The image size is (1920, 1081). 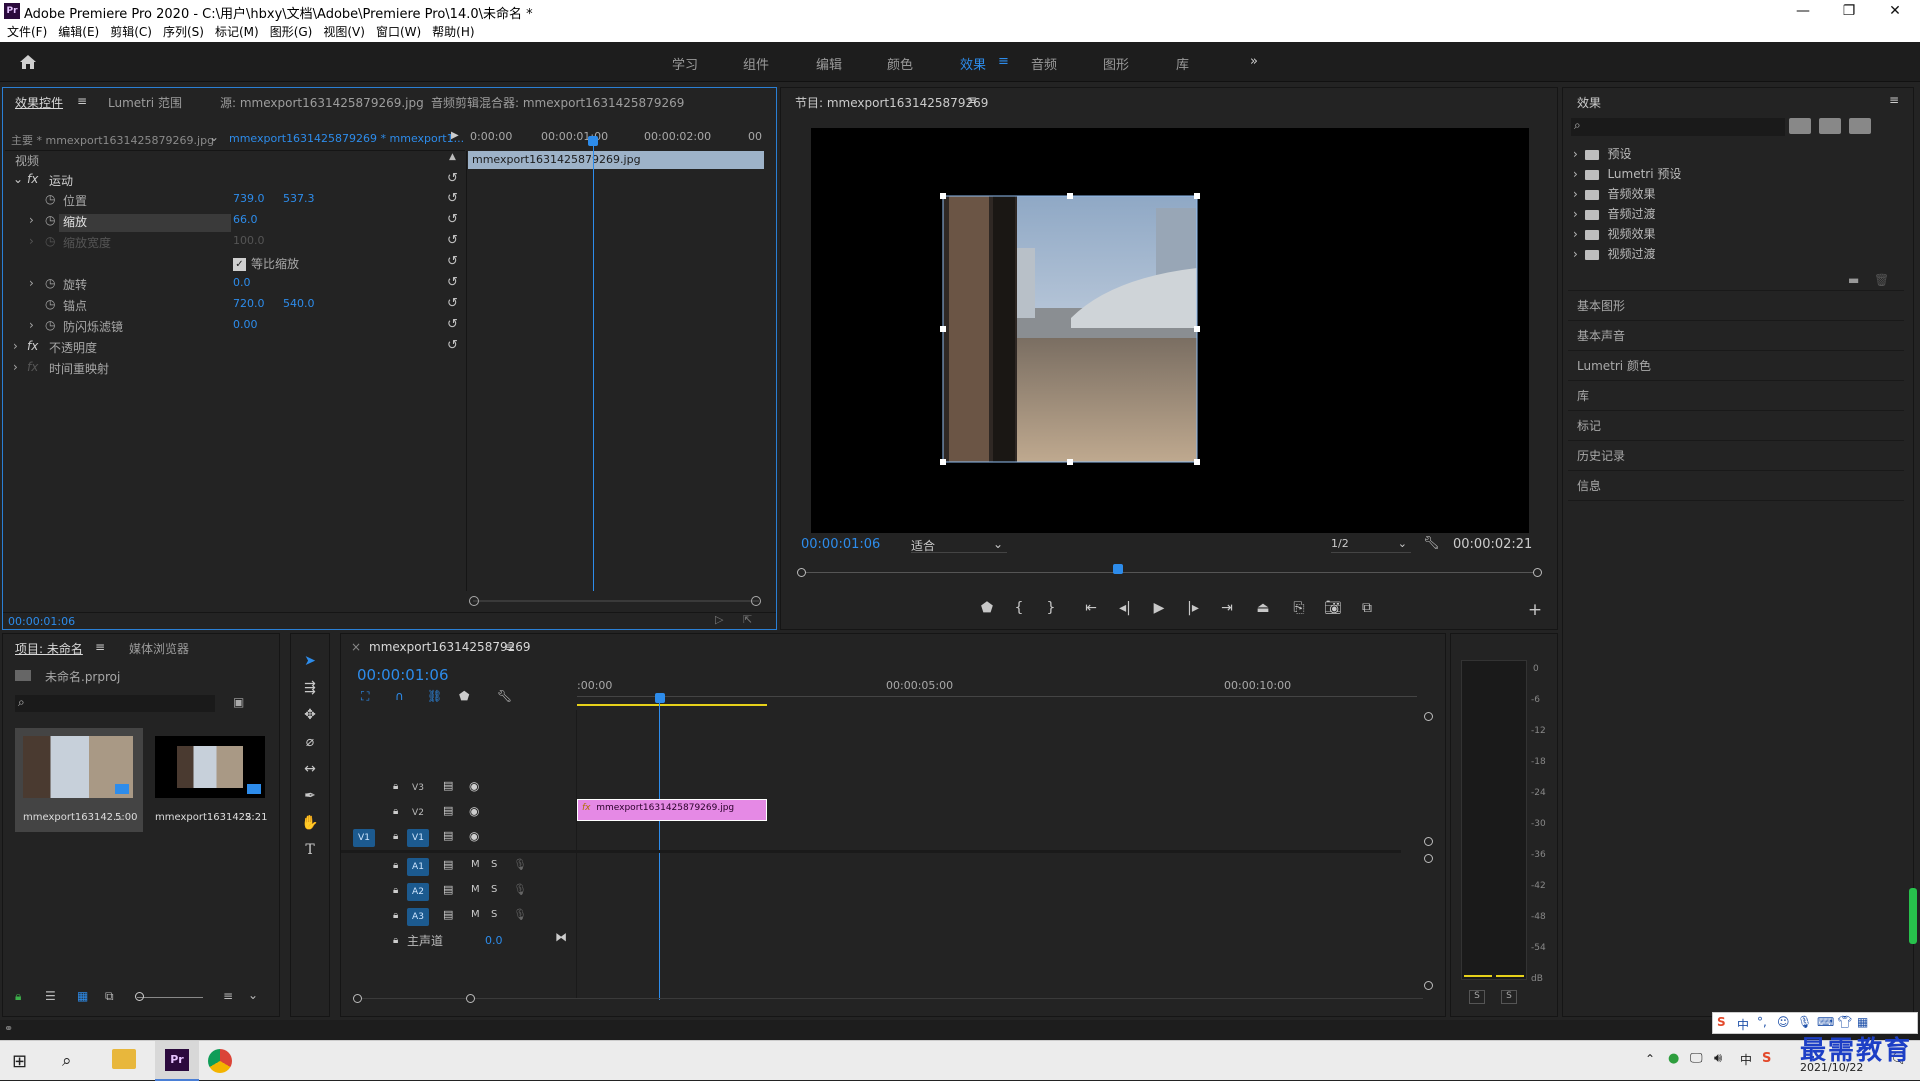 What do you see at coordinates (1431, 543) in the screenshot?
I see `wrench-icon: 🔧︎` at bounding box center [1431, 543].